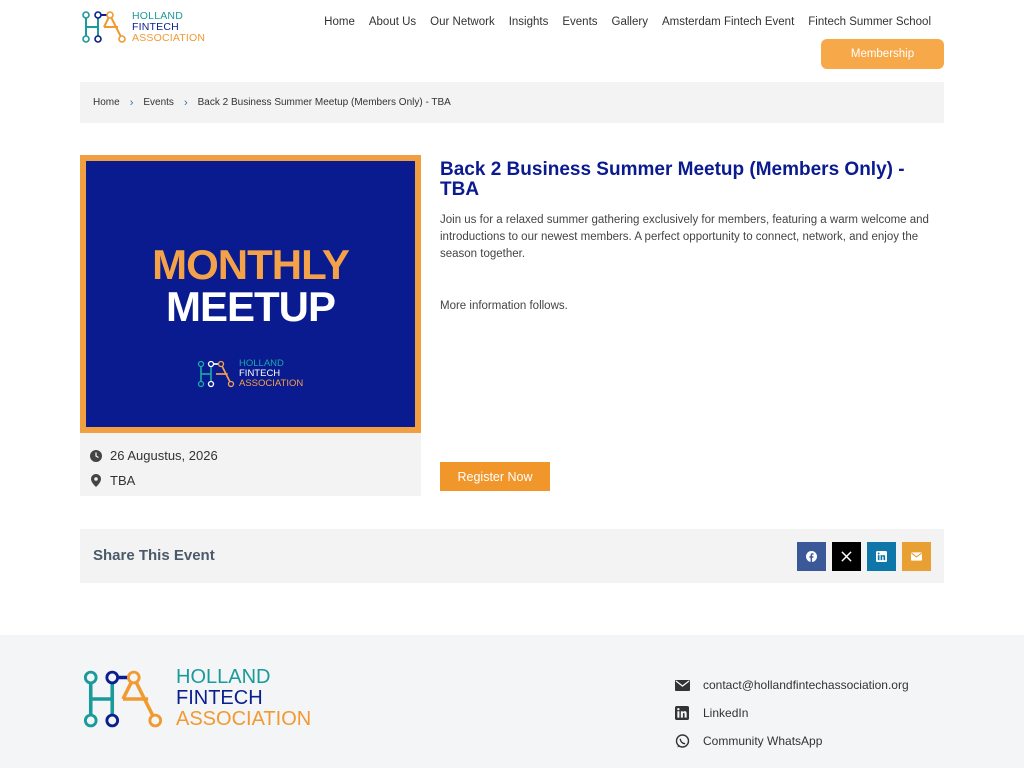 This screenshot has width=1024, height=768. I want to click on footer-whatsapp-link: Community WhatsApp, so click(792, 741).